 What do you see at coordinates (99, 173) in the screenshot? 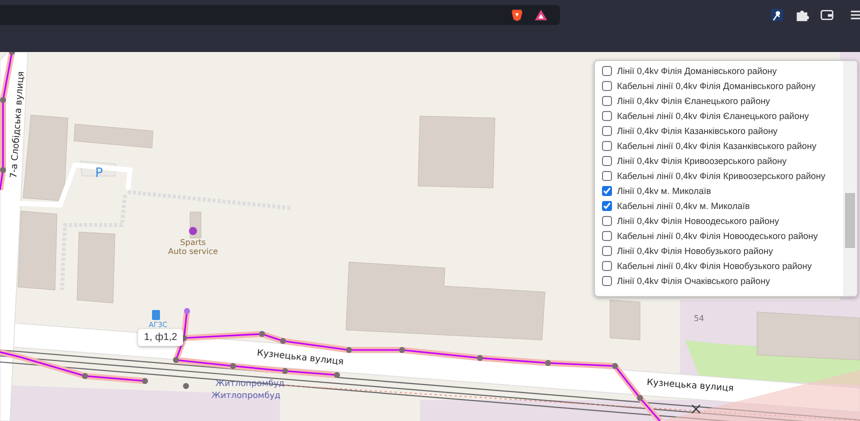
I see `place-label: P` at bounding box center [99, 173].